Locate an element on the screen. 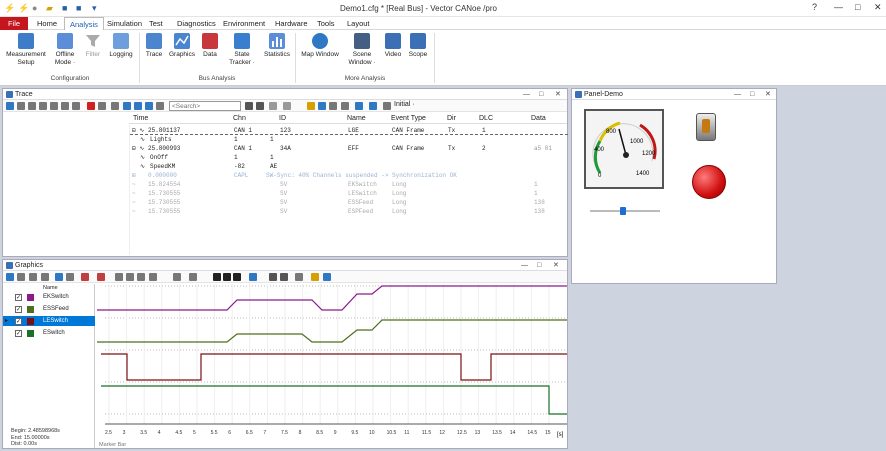 This screenshot has width=886, height=451. redo-icon is located at coordinates (284, 277).